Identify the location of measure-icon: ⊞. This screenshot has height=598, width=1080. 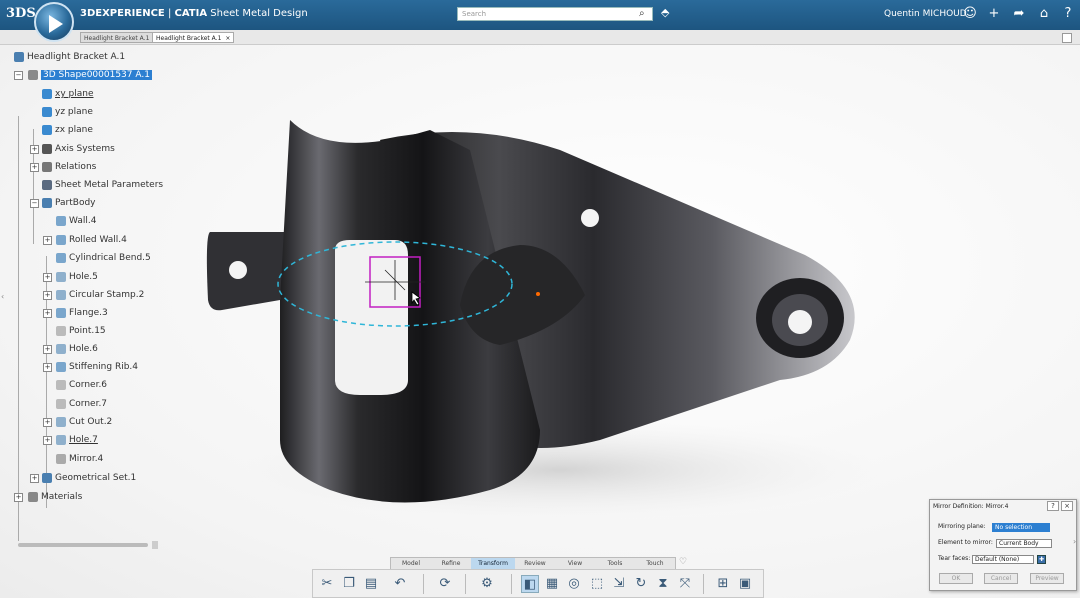
(723, 584).